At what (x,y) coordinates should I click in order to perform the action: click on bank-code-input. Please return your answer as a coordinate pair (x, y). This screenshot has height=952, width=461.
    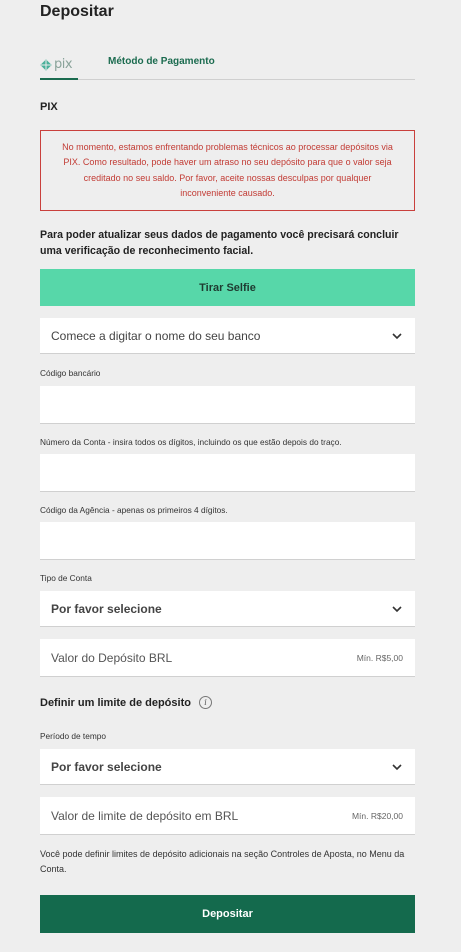
    Looking at the image, I should click on (227, 405).